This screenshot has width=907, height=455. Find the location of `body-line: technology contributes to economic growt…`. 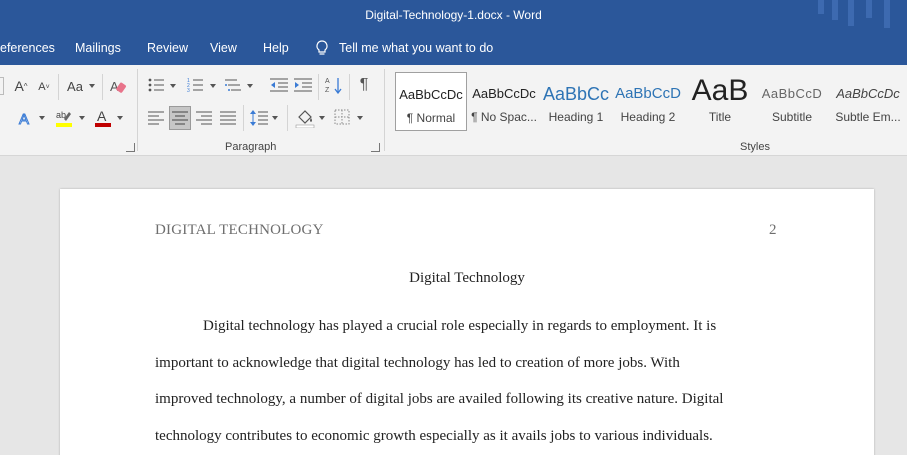

body-line: technology contributes to economic growt… is located at coordinates (434, 436).